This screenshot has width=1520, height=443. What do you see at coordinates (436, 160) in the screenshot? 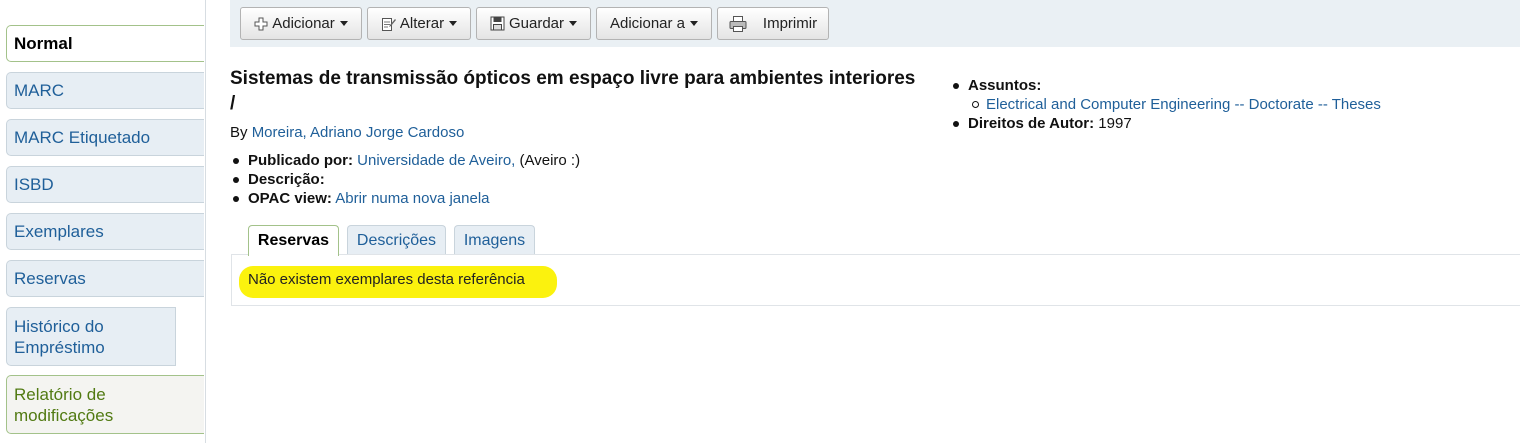
I see `publisher-link: Universidade de Aveiro,` at bounding box center [436, 160].